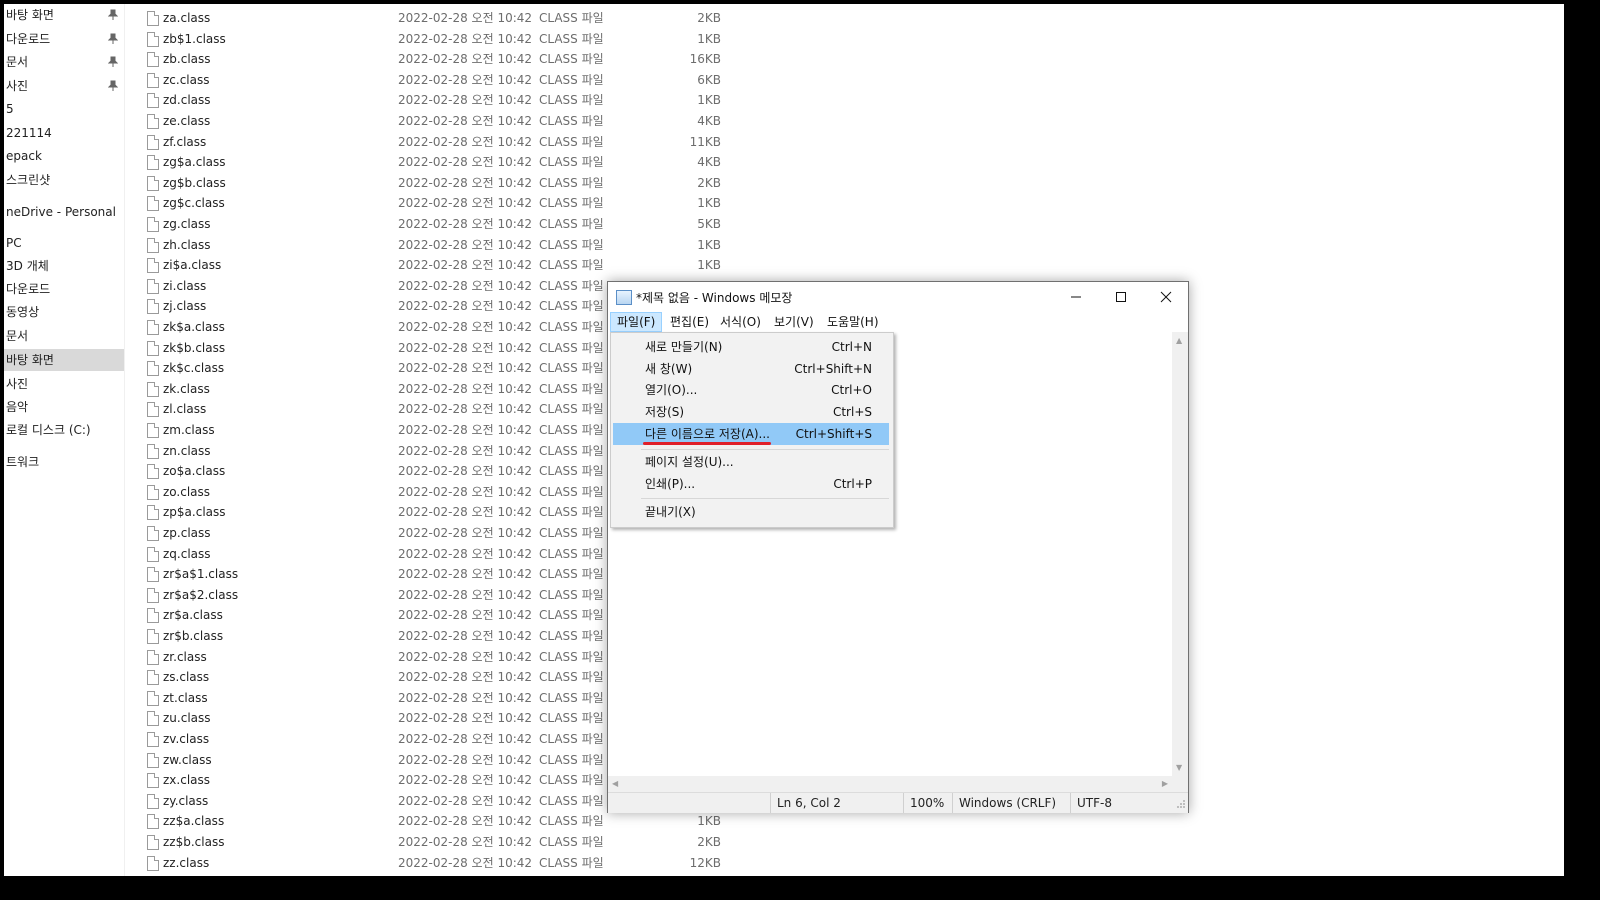 The width and height of the screenshot is (1600, 900). I want to click on menu-file: 파일(F), so click(636, 322).